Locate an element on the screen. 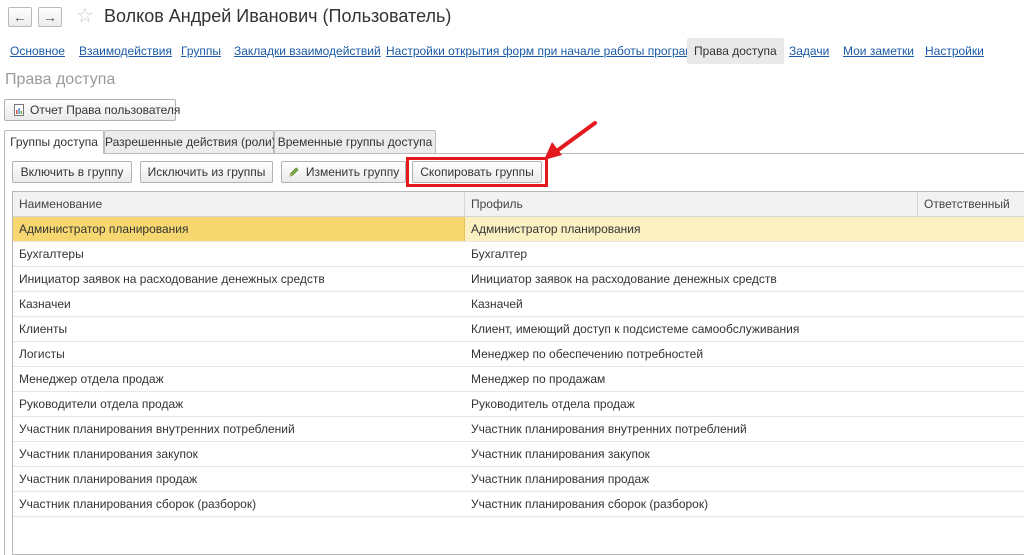 Image resolution: width=1024 pixels, height=555 pixels. table-row: Казначеи Казначей is located at coordinates (518, 304).